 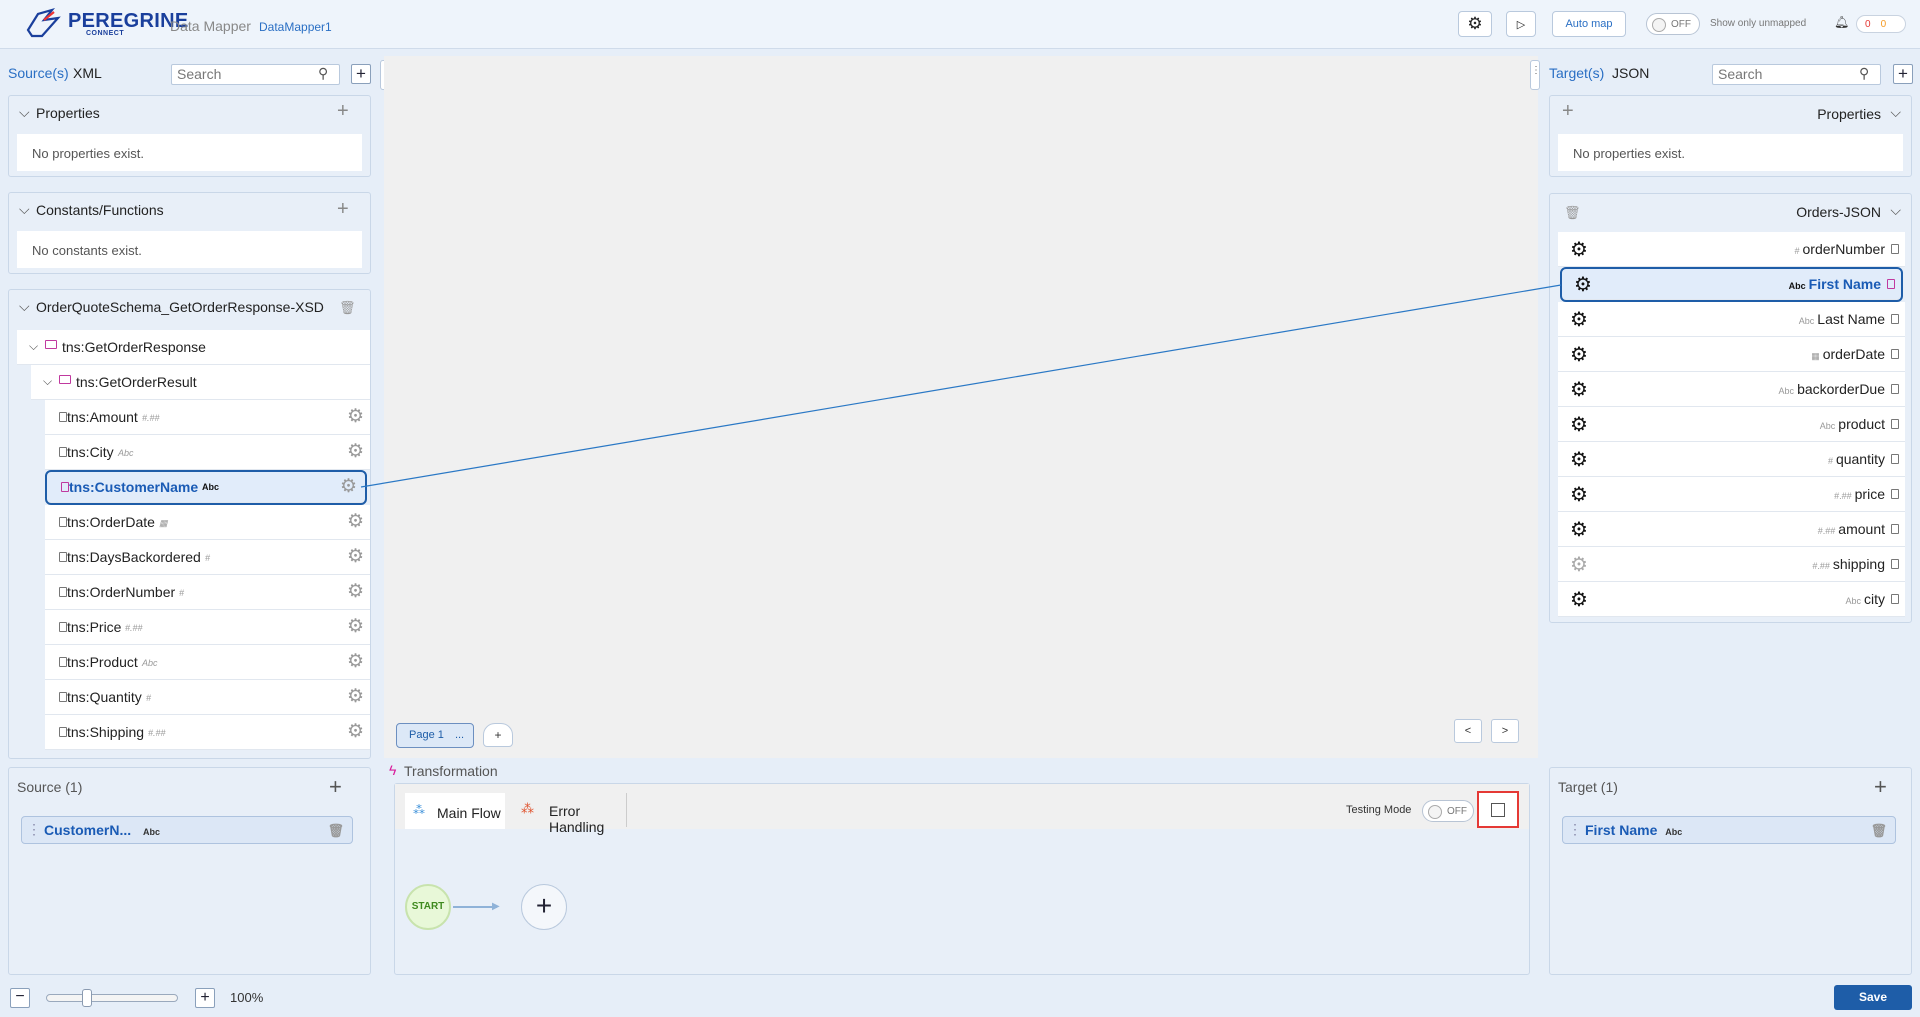 I want to click on remove-target-trash-icon: 🗑︎, so click(x=1878, y=831).